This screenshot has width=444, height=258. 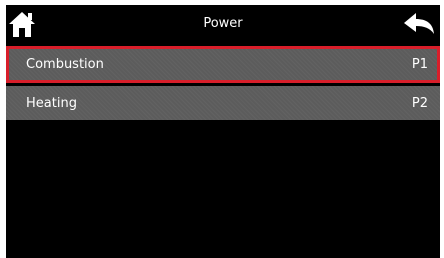 I want to click on back-button, so click(x=419, y=25).